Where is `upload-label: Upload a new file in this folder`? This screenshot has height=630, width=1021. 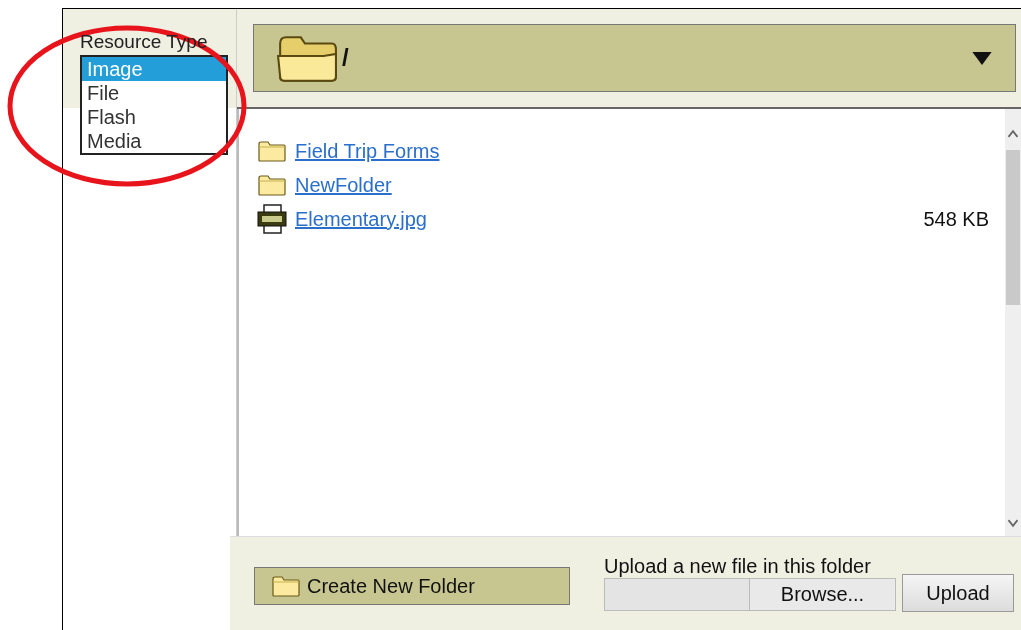 upload-label: Upload a new file in this folder is located at coordinates (738, 566).